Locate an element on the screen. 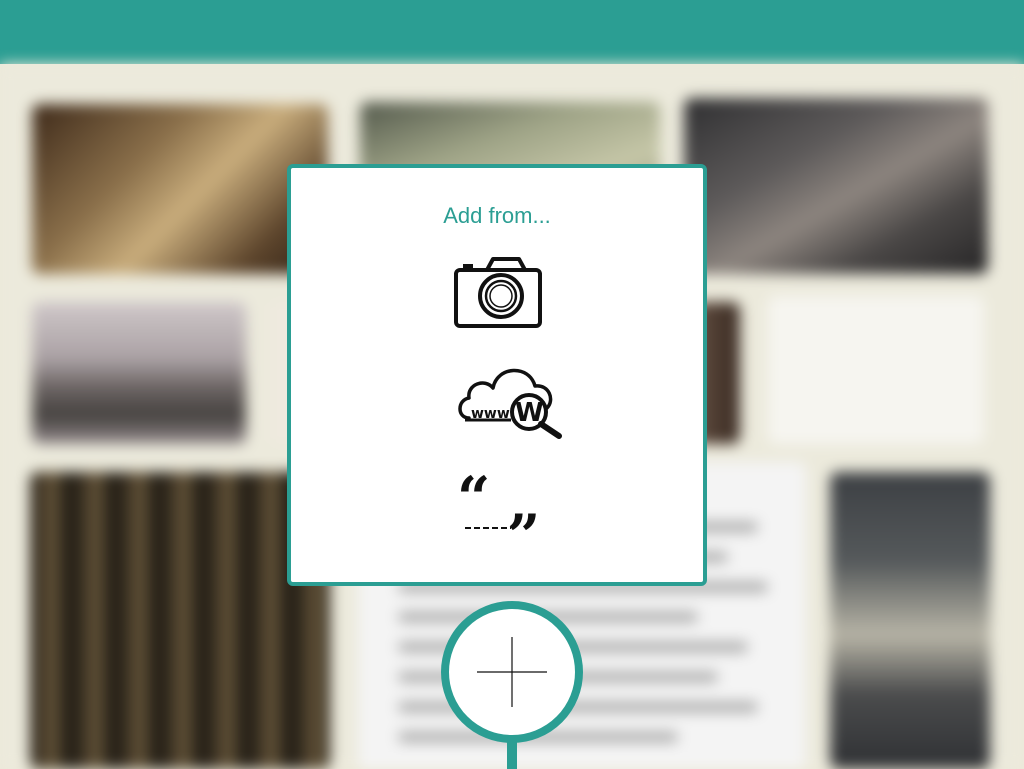 Image resolution: width=1024 pixels, height=769 pixels. add-from-camera-button is located at coordinates (499, 292).